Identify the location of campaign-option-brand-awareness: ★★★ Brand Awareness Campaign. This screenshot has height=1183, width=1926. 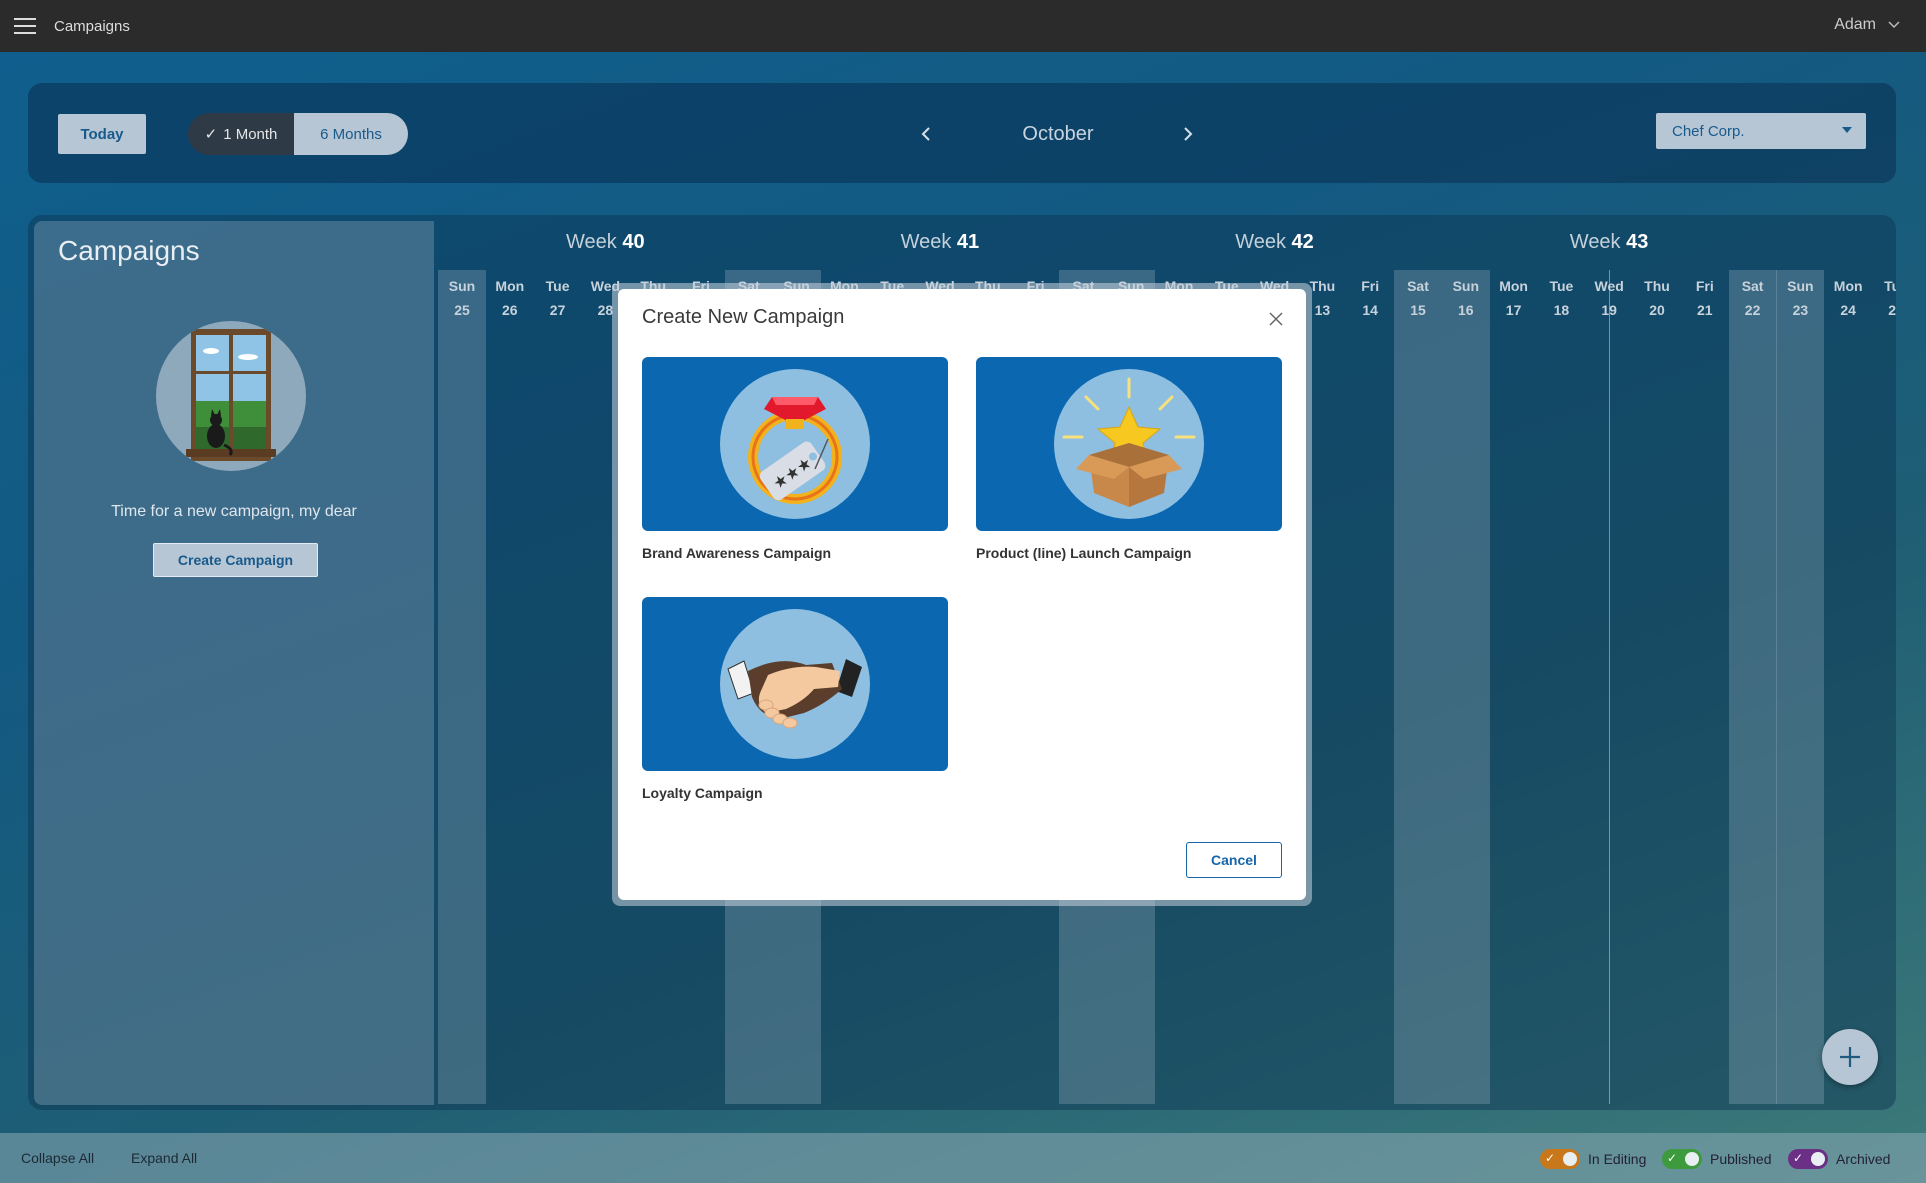
(795, 459).